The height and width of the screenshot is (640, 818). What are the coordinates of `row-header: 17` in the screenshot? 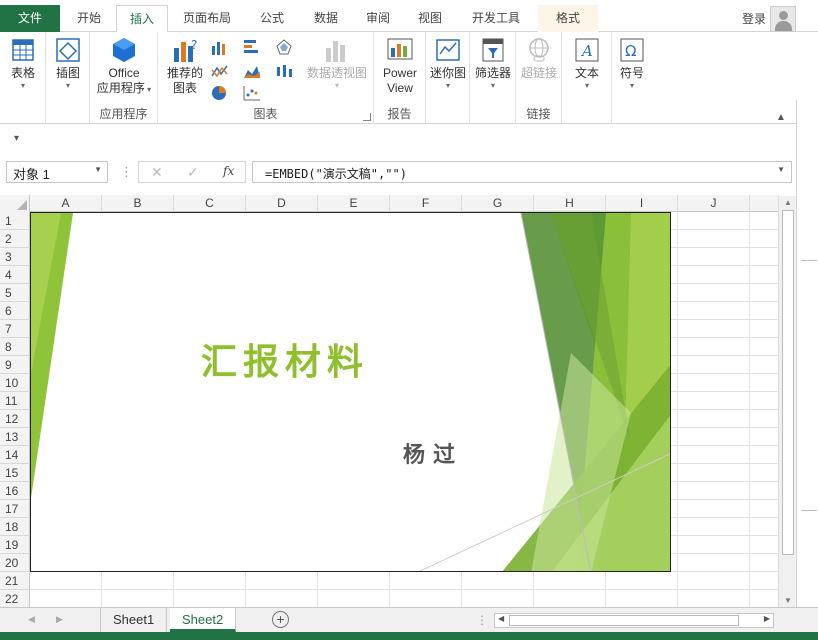 It's located at (15, 509).